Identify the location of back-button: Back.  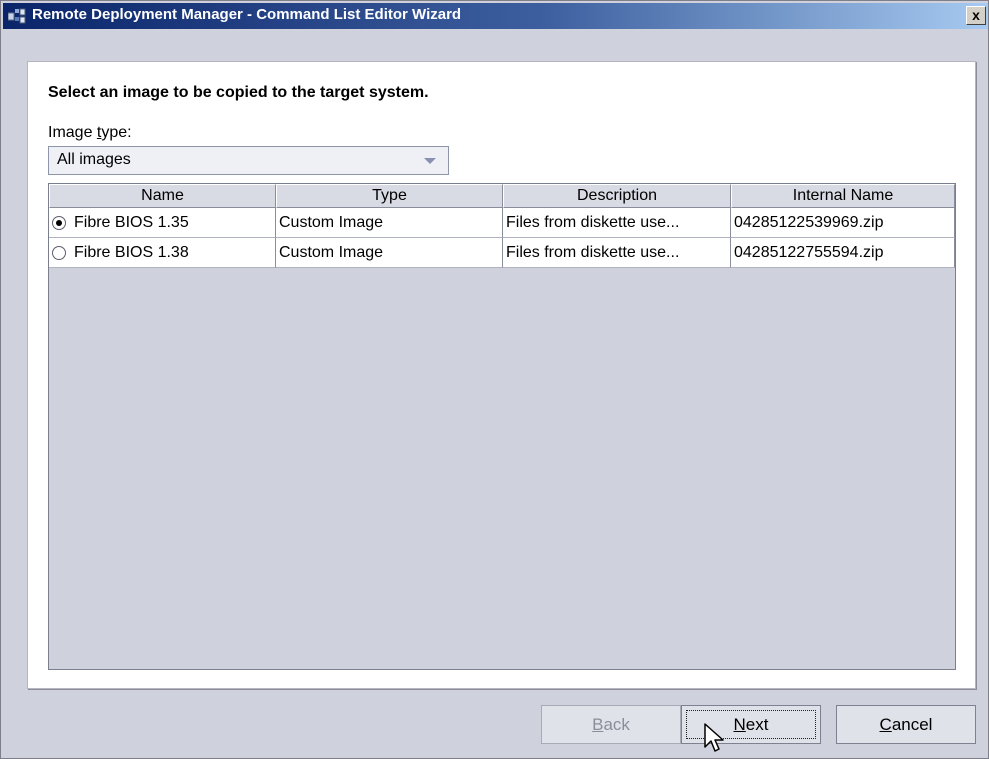
(611, 724).